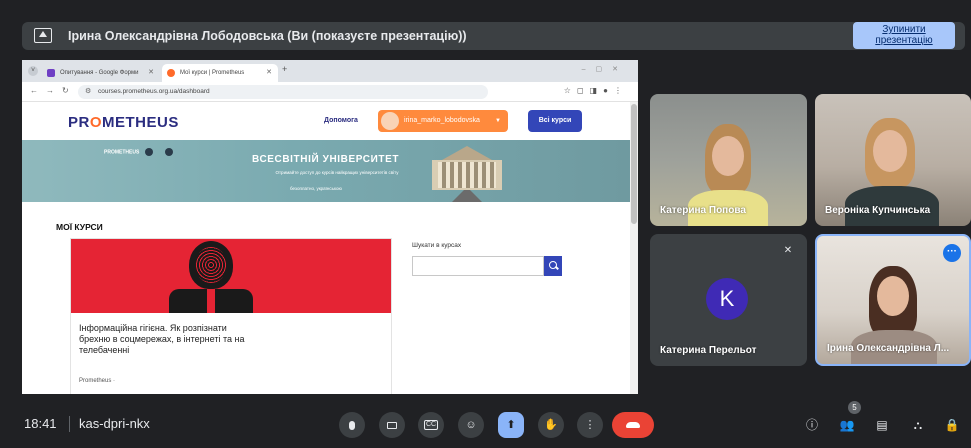 Image resolution: width=971 pixels, height=448 pixels. What do you see at coordinates (69, 424) in the screenshot?
I see `divider` at bounding box center [69, 424].